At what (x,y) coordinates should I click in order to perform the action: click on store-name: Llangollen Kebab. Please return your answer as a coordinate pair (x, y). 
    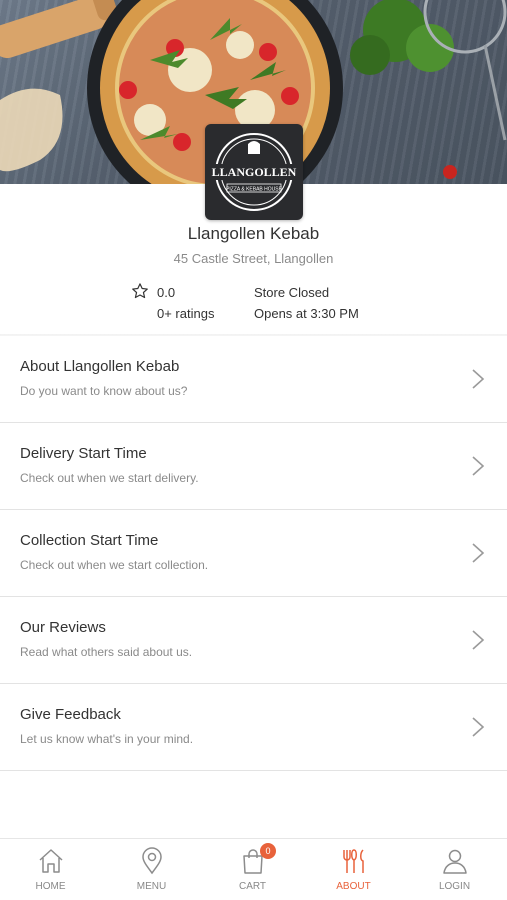
    Looking at the image, I should click on (253, 233).